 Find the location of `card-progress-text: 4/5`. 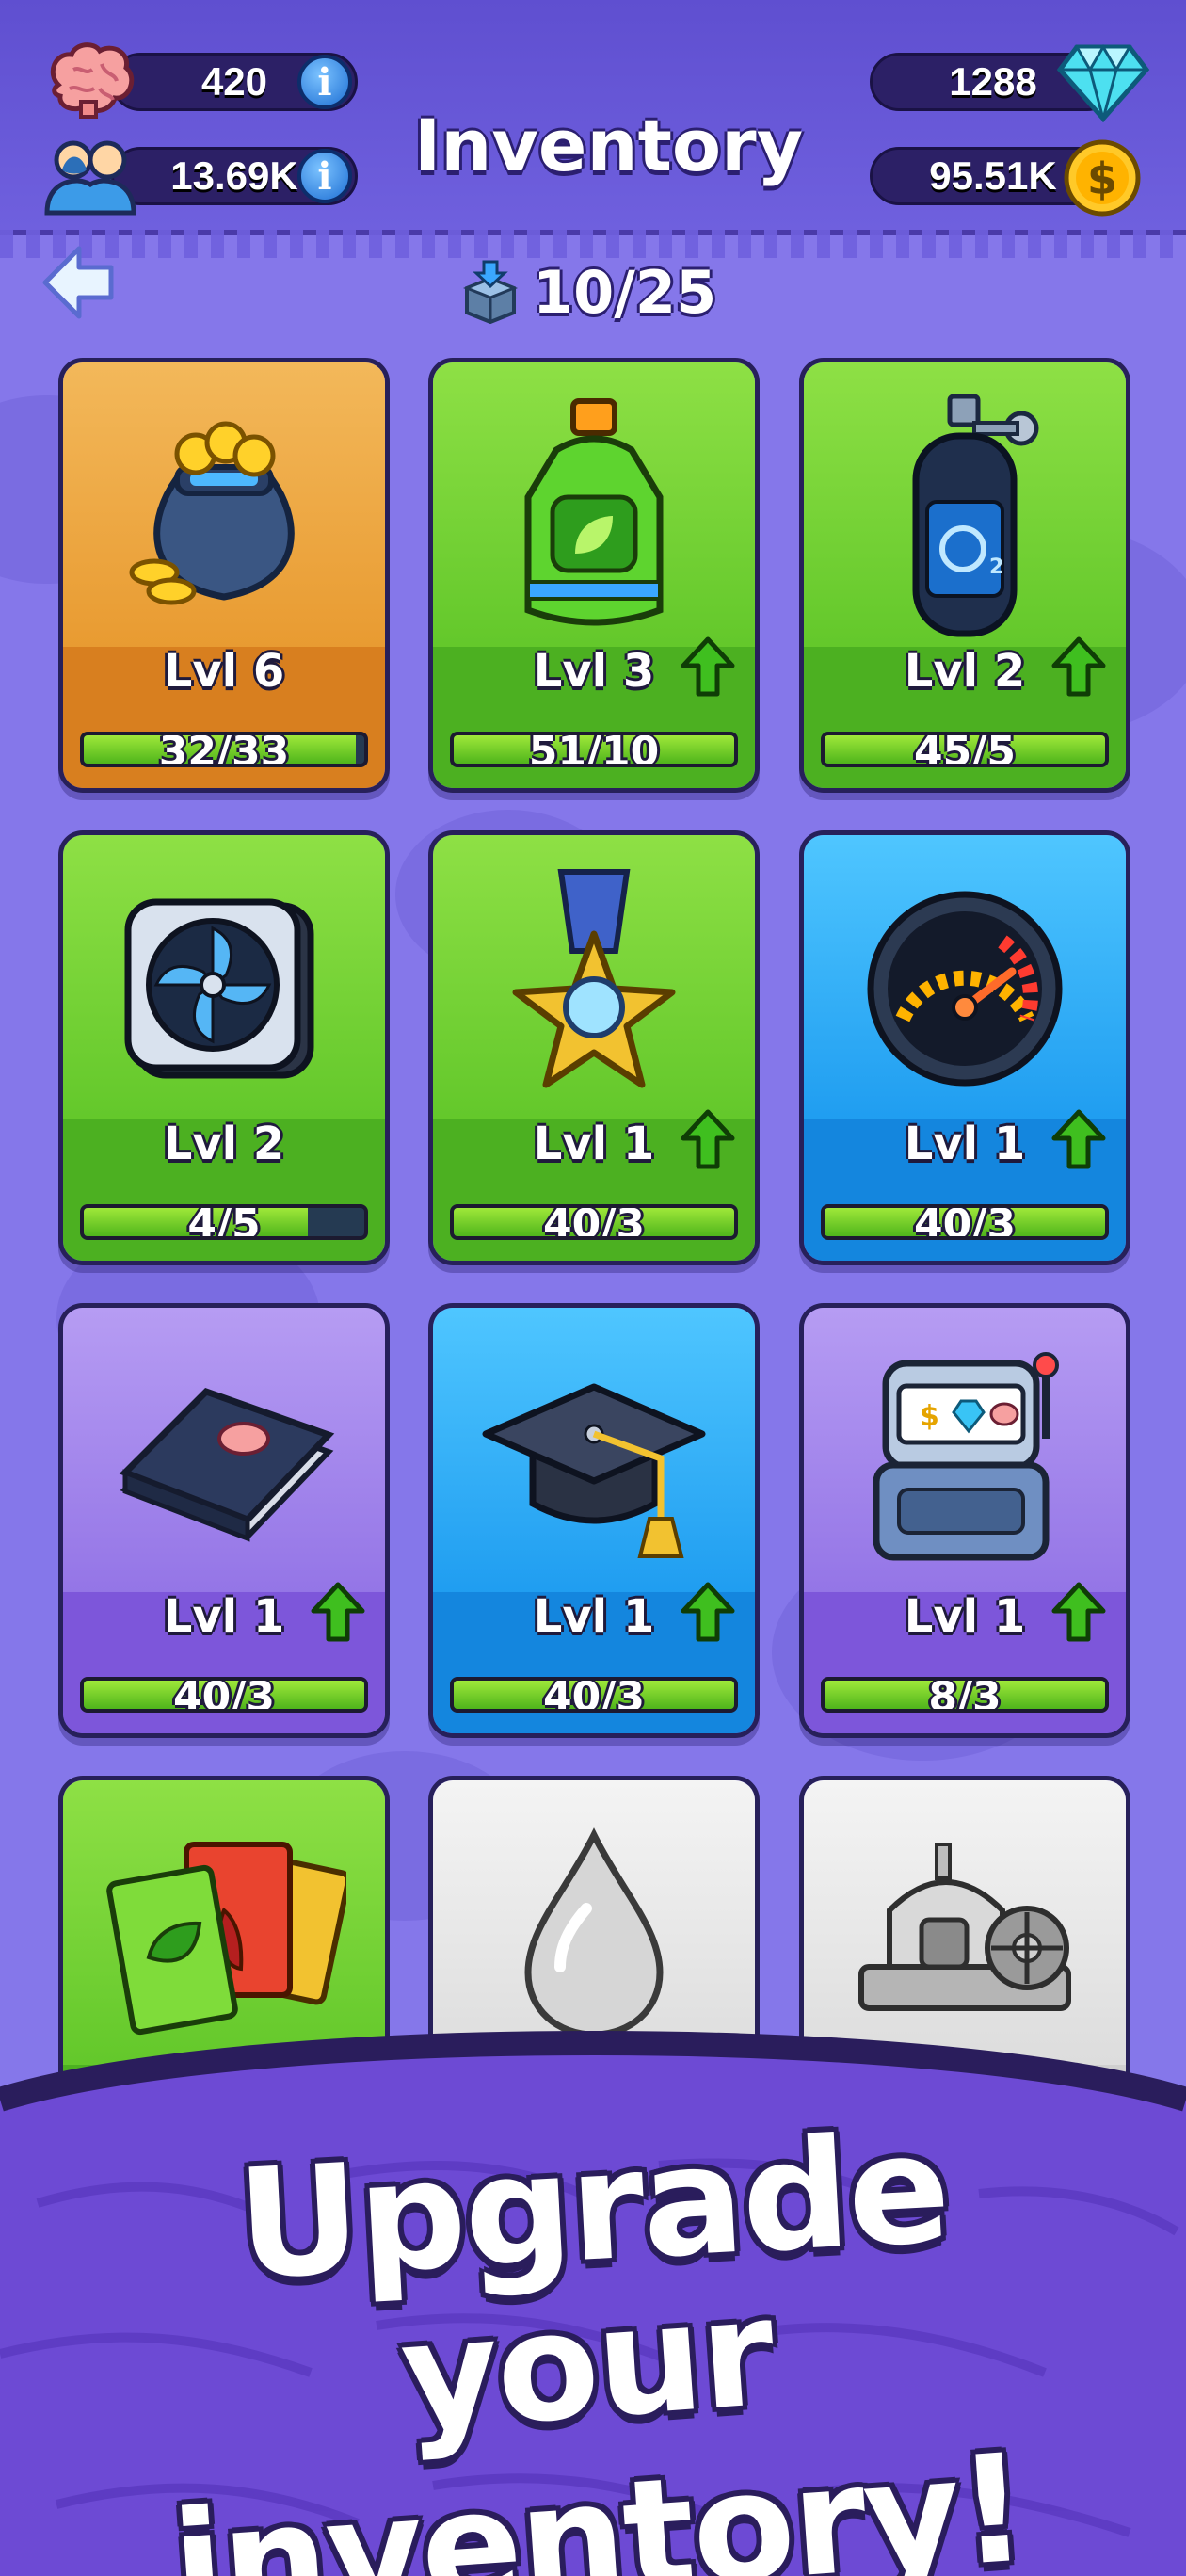

card-progress-text: 4/5 is located at coordinates (224, 1222).